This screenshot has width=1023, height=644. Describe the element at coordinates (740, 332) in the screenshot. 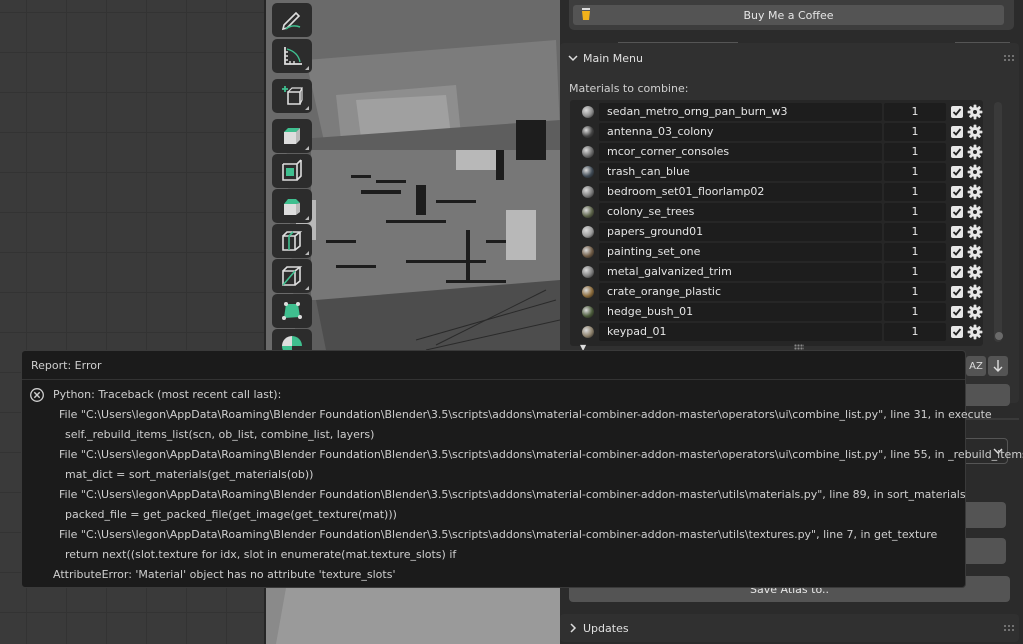

I see `material-name-field: keypad_01` at that location.